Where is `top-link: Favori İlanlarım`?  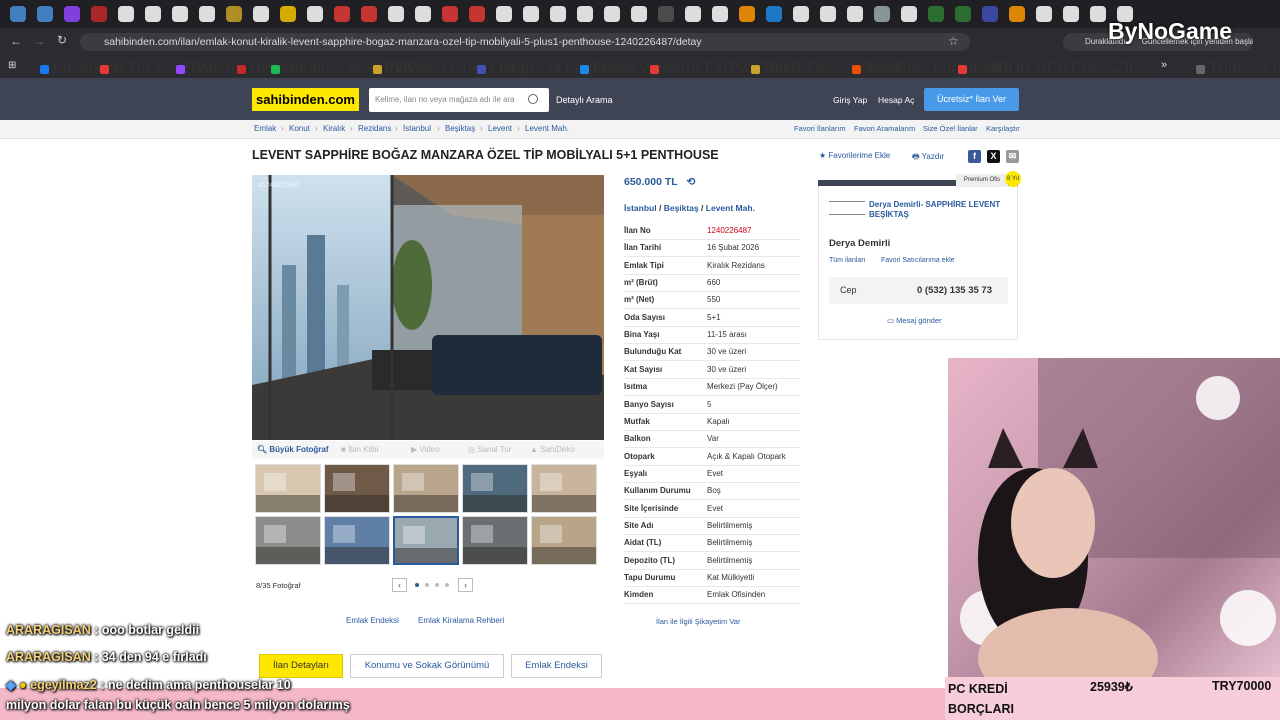
top-link: Favori İlanlarım is located at coordinates (820, 128).